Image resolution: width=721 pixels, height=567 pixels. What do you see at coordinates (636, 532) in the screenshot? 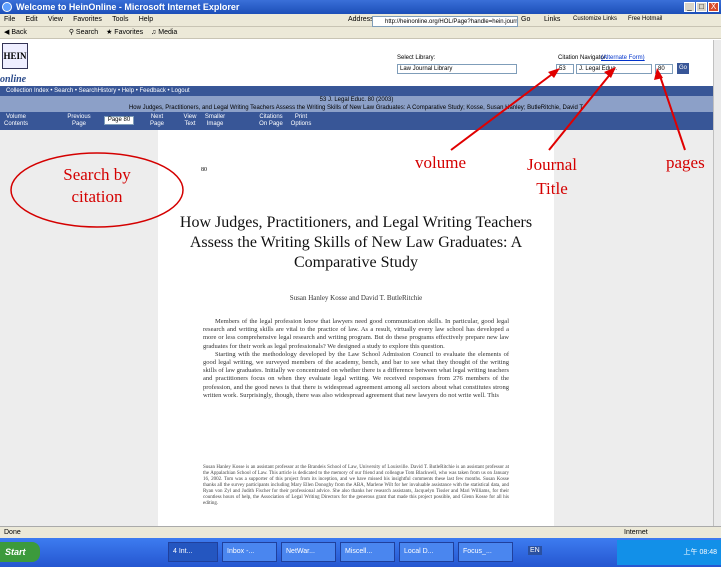
I see `zone-text: Internet` at bounding box center [636, 532].